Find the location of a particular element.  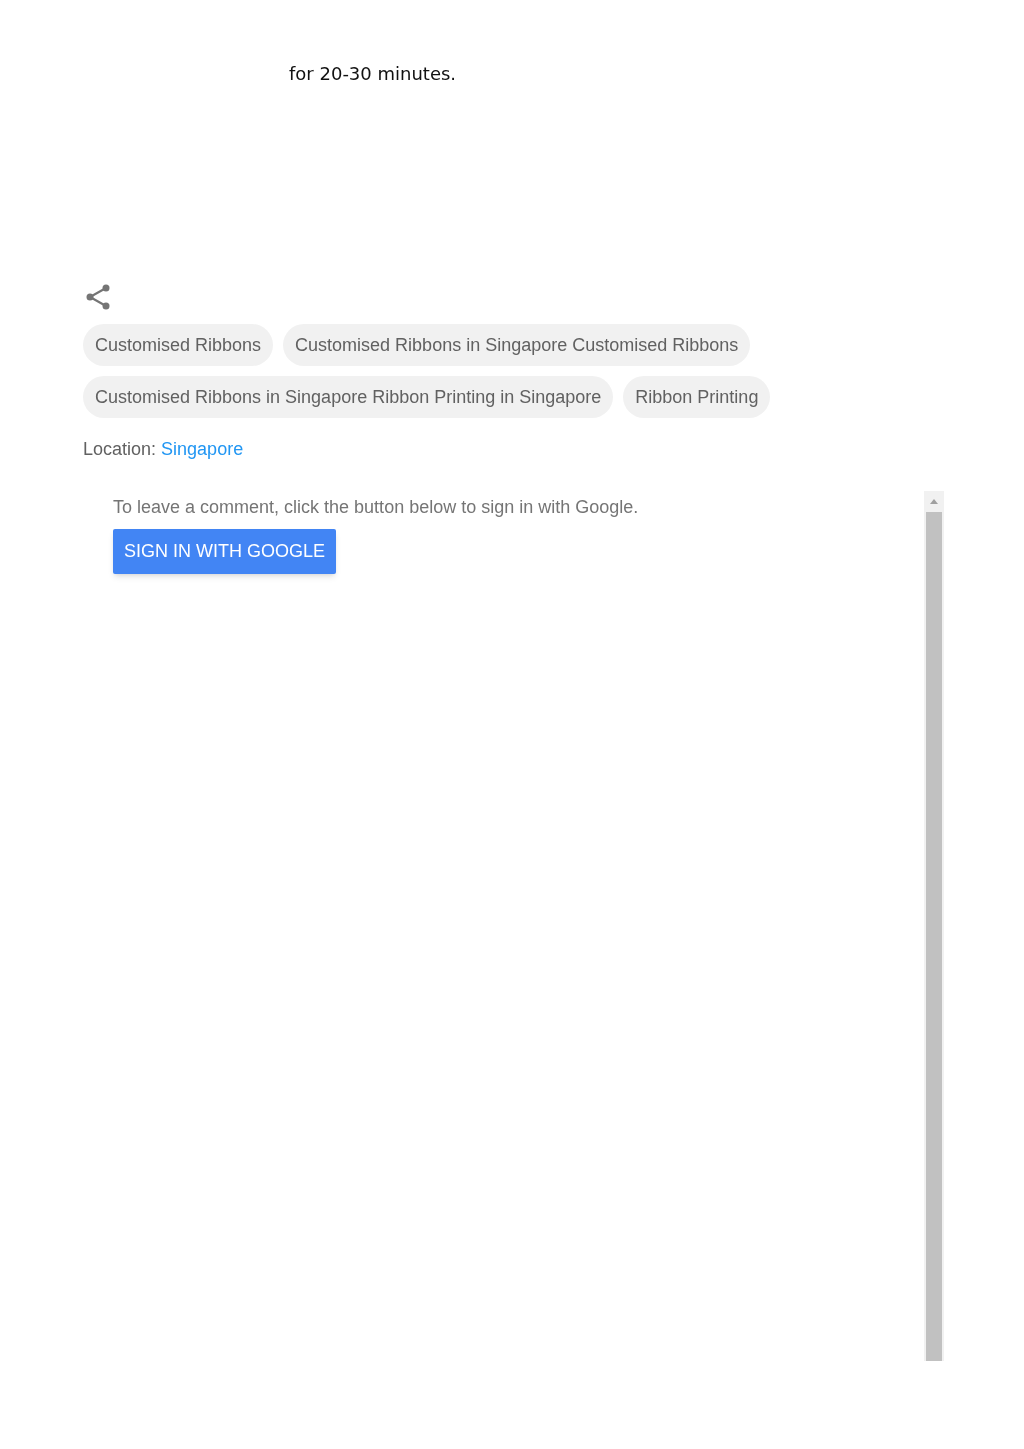

location-text: Location: Singapore is located at coordinates (163, 449).